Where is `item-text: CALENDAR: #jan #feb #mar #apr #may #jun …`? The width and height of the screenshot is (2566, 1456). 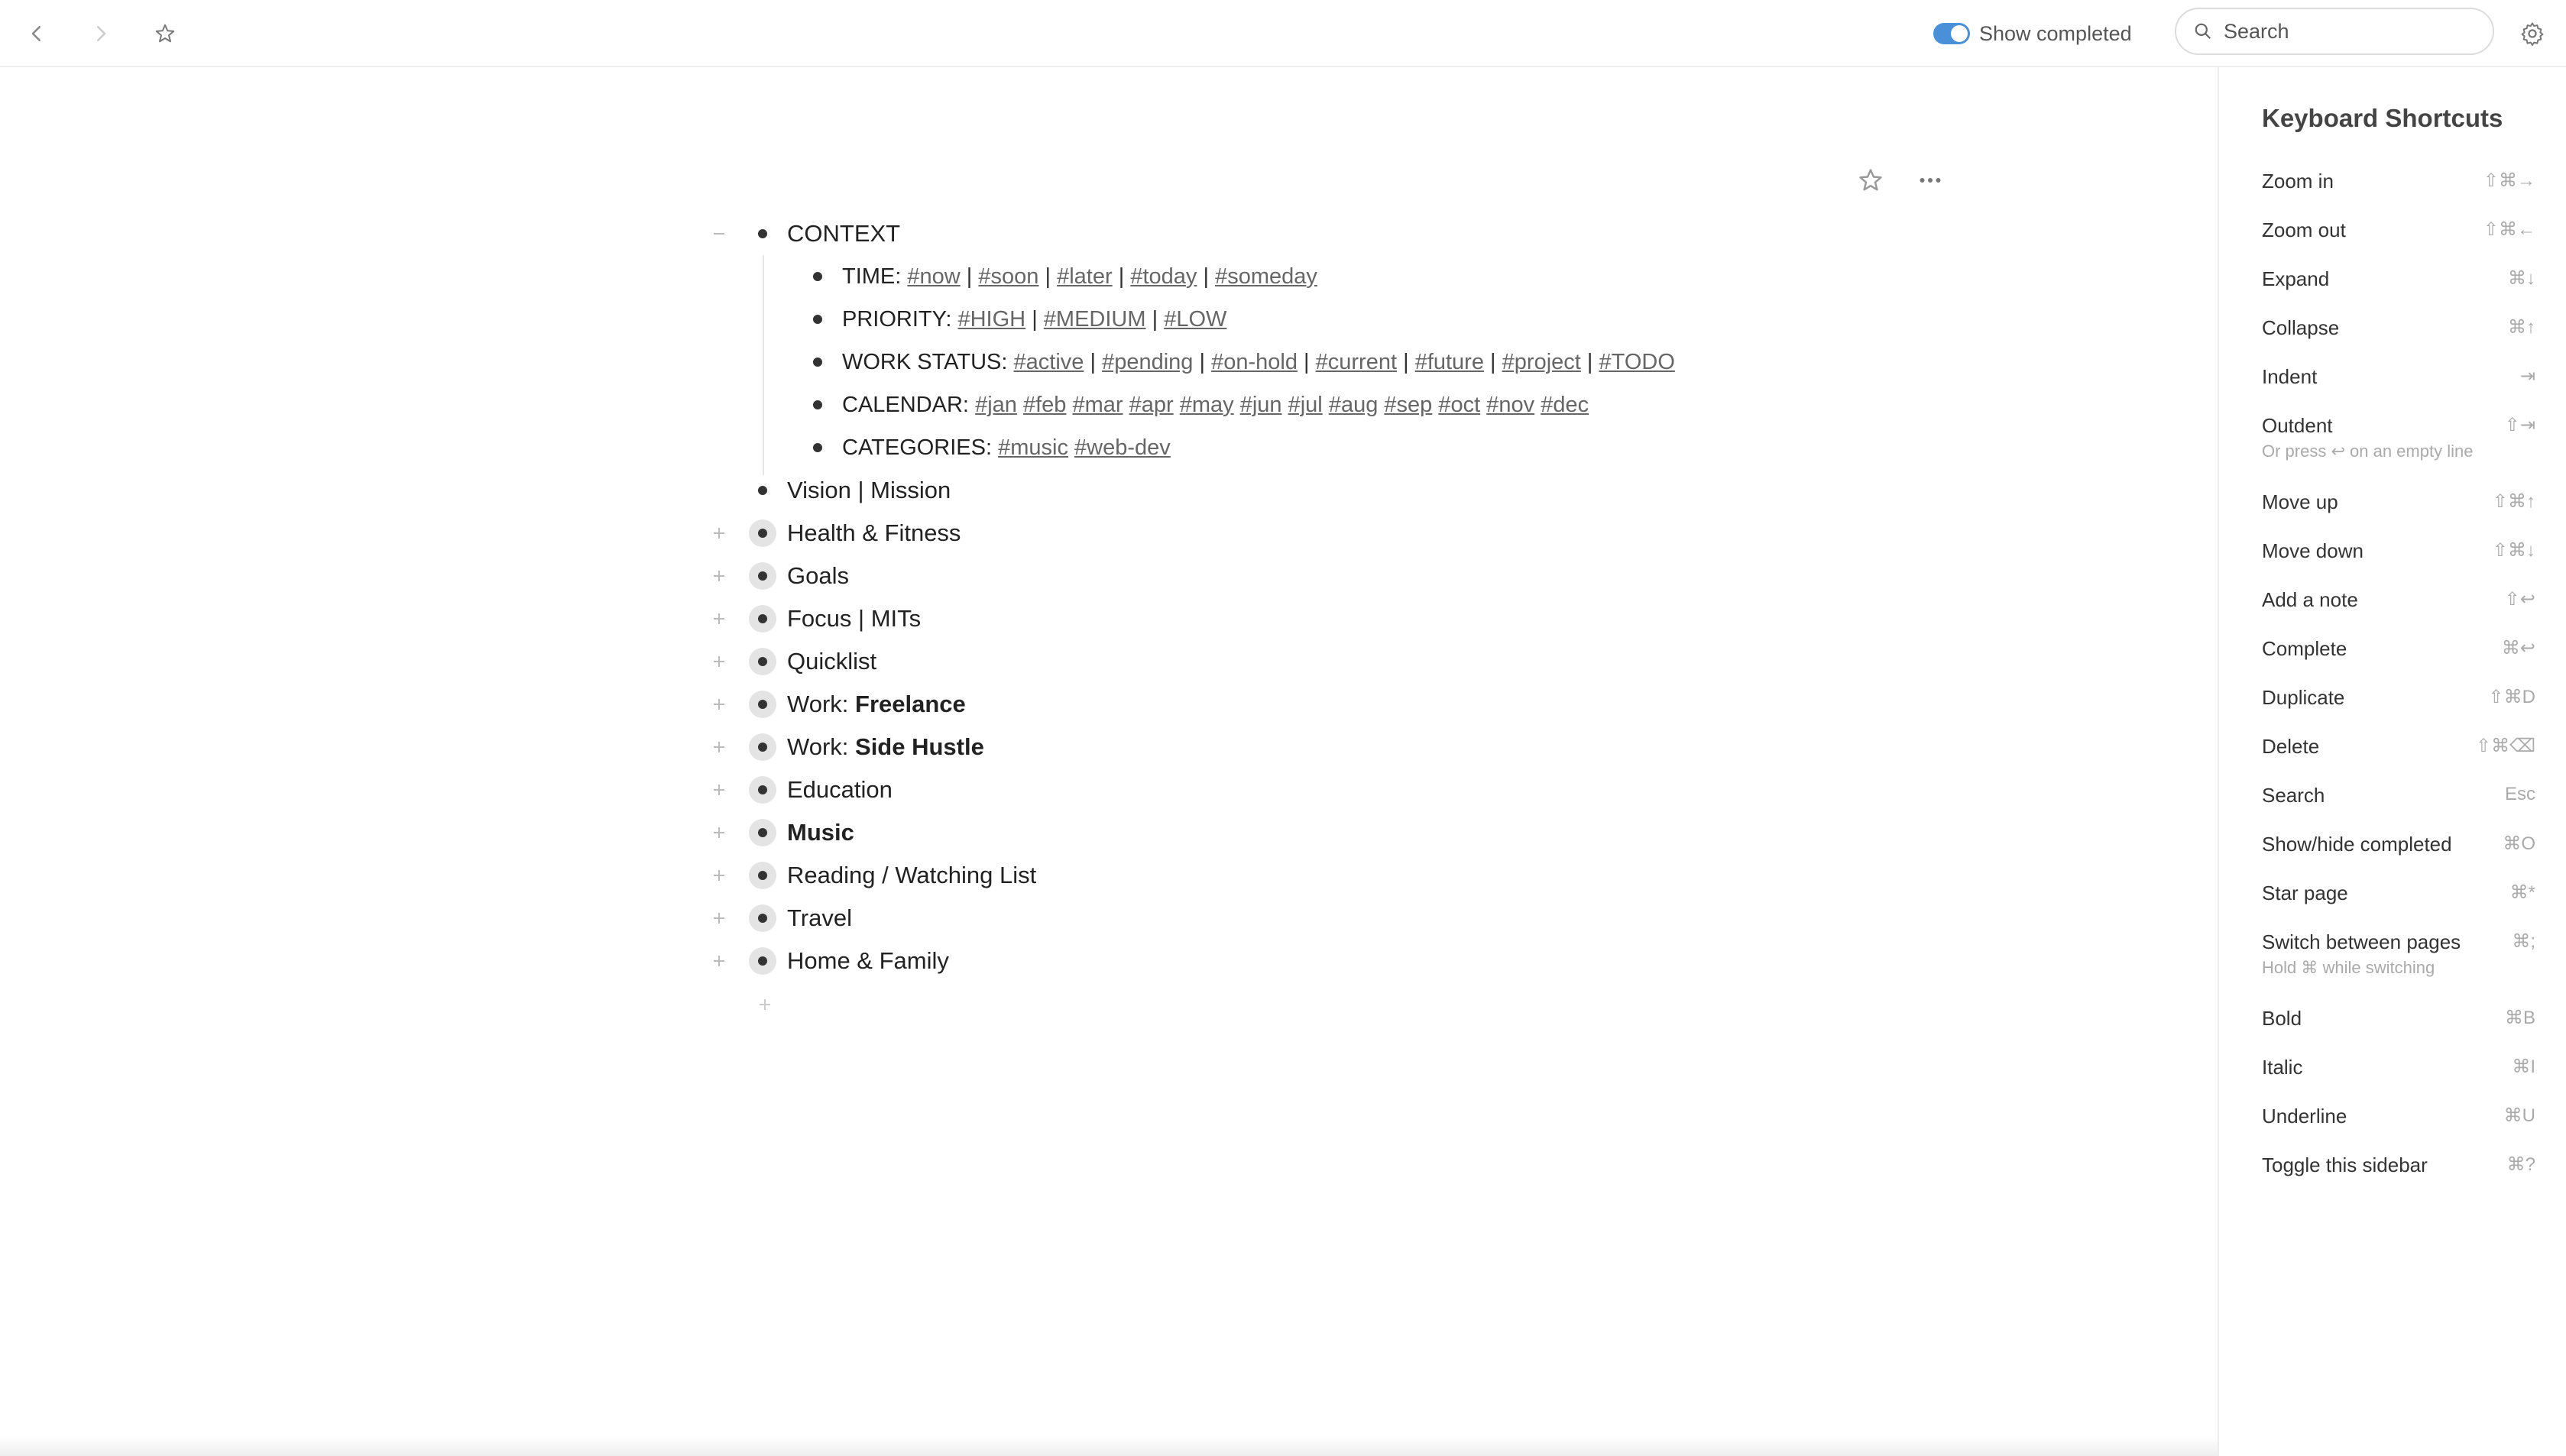
item-text: CALENDAR: #jan #feb #mar #apr #may #jun … is located at coordinates (1216, 406).